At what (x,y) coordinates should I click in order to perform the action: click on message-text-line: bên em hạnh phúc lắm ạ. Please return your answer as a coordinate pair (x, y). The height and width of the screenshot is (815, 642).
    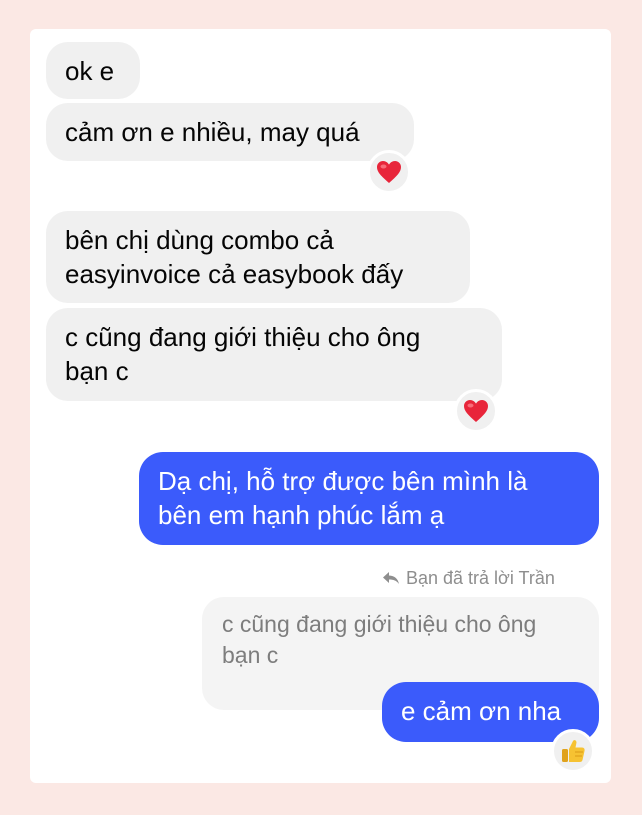
    Looking at the image, I should click on (301, 515).